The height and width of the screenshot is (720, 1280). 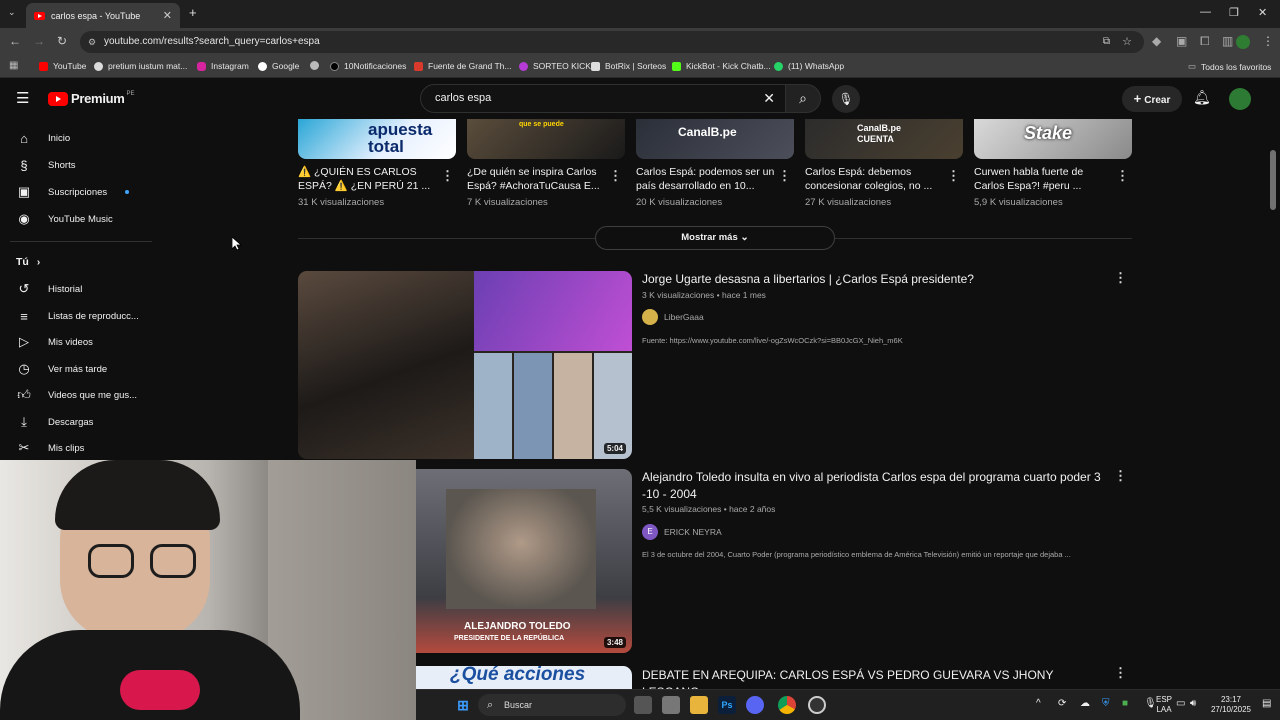 What do you see at coordinates (809, 66) in the screenshot?
I see `bookmark-whatsapp: (11) WhatsApp` at bounding box center [809, 66].